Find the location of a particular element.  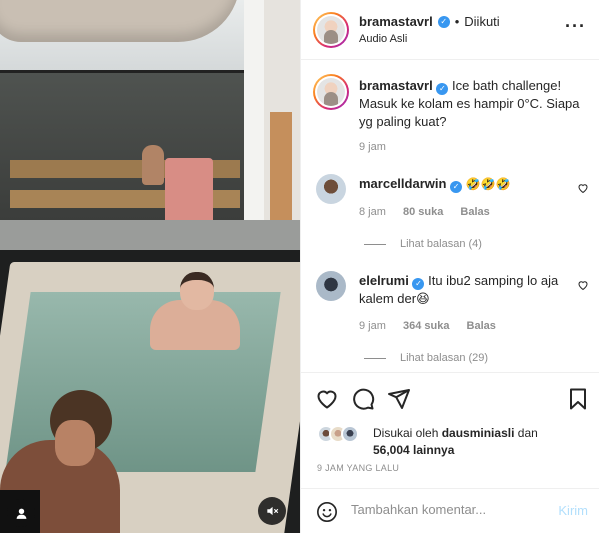

liker-avatars is located at coordinates (341, 435).